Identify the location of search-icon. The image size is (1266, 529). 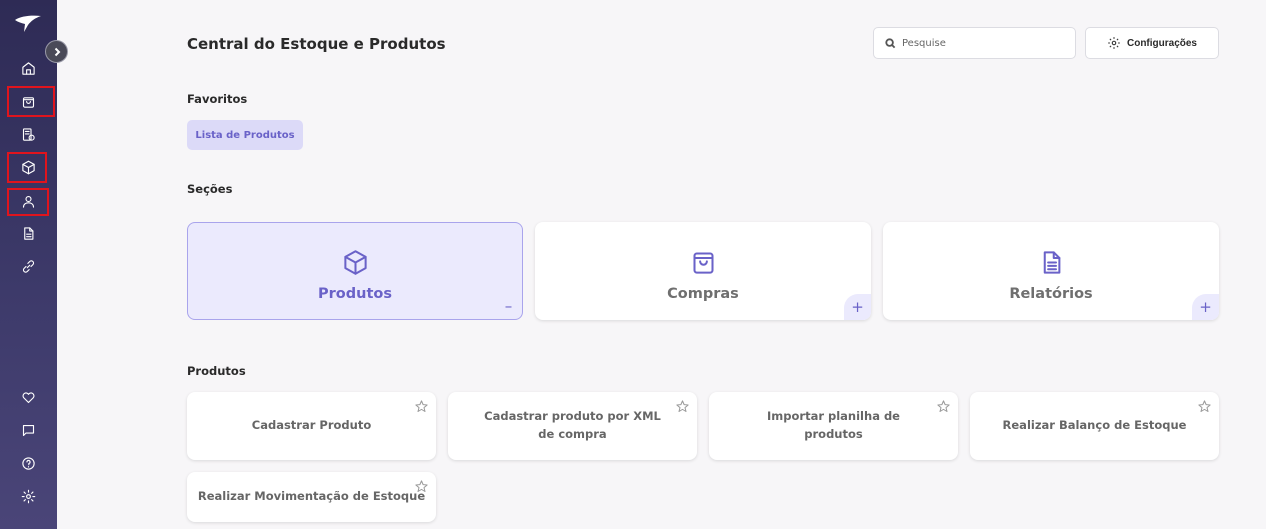
(890, 42).